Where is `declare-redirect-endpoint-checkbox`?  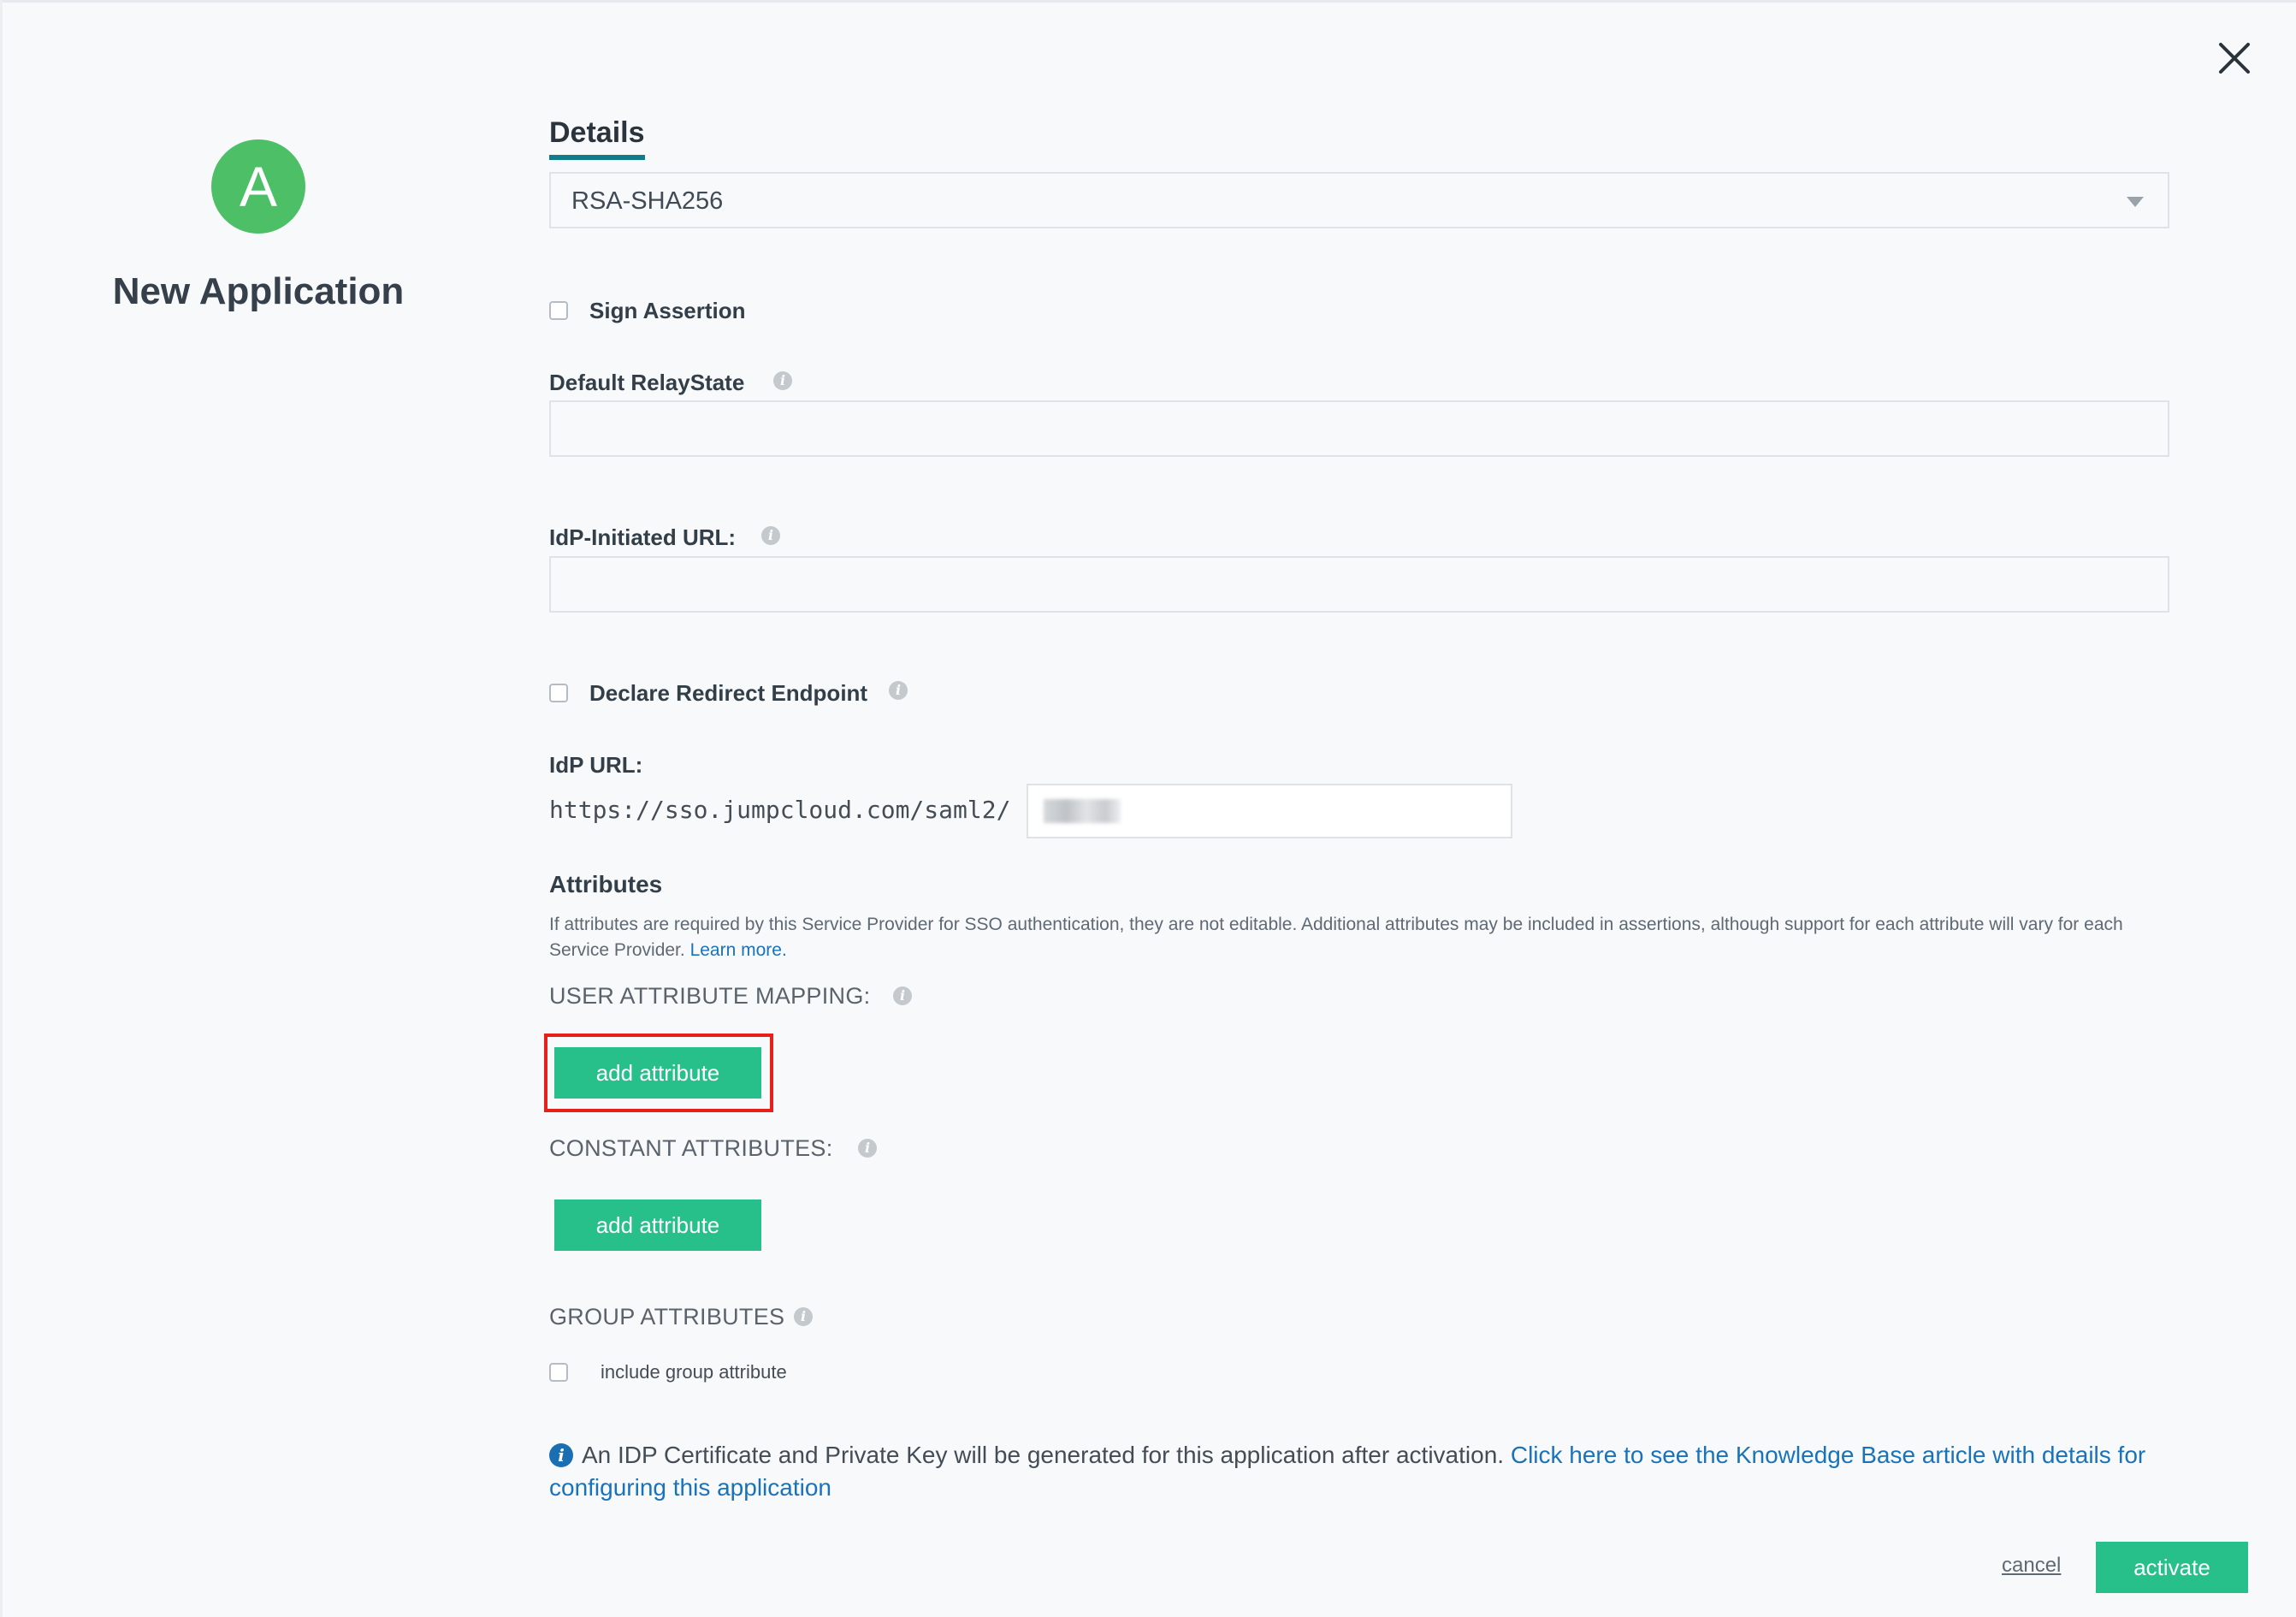 declare-redirect-endpoint-checkbox is located at coordinates (558, 693).